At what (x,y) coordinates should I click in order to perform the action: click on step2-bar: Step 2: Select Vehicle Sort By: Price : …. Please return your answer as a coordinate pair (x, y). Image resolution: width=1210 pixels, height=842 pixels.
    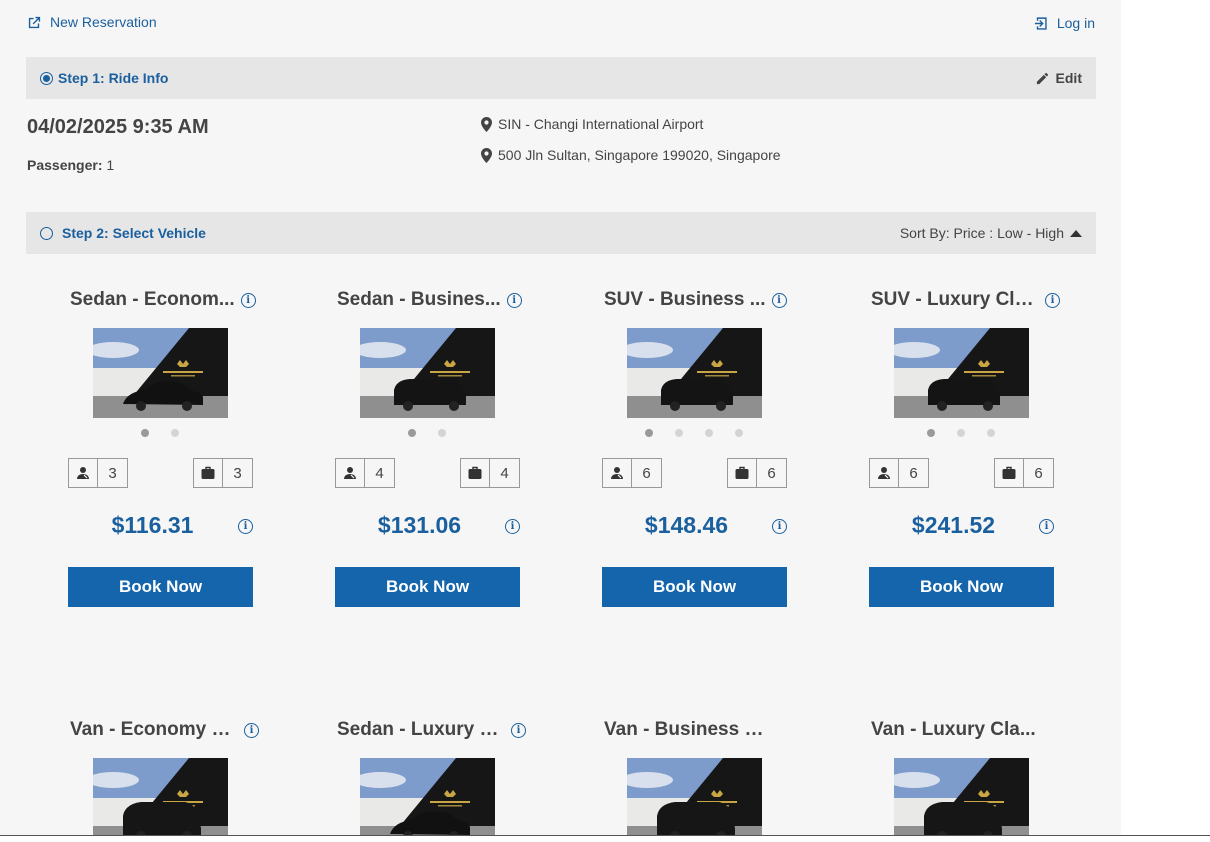
    Looking at the image, I should click on (561, 233).